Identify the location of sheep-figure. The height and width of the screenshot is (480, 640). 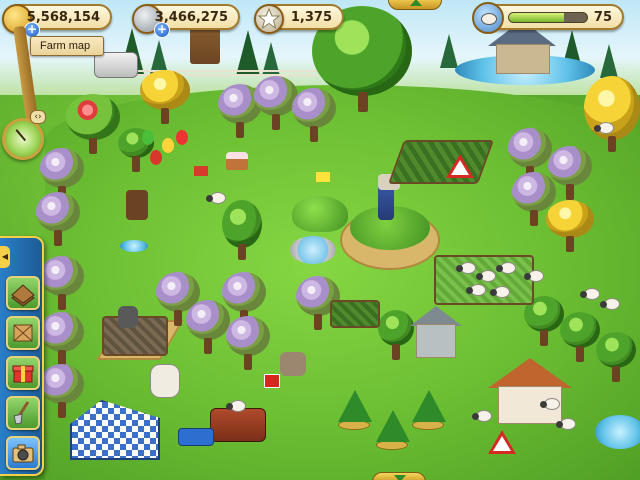
(165, 381).